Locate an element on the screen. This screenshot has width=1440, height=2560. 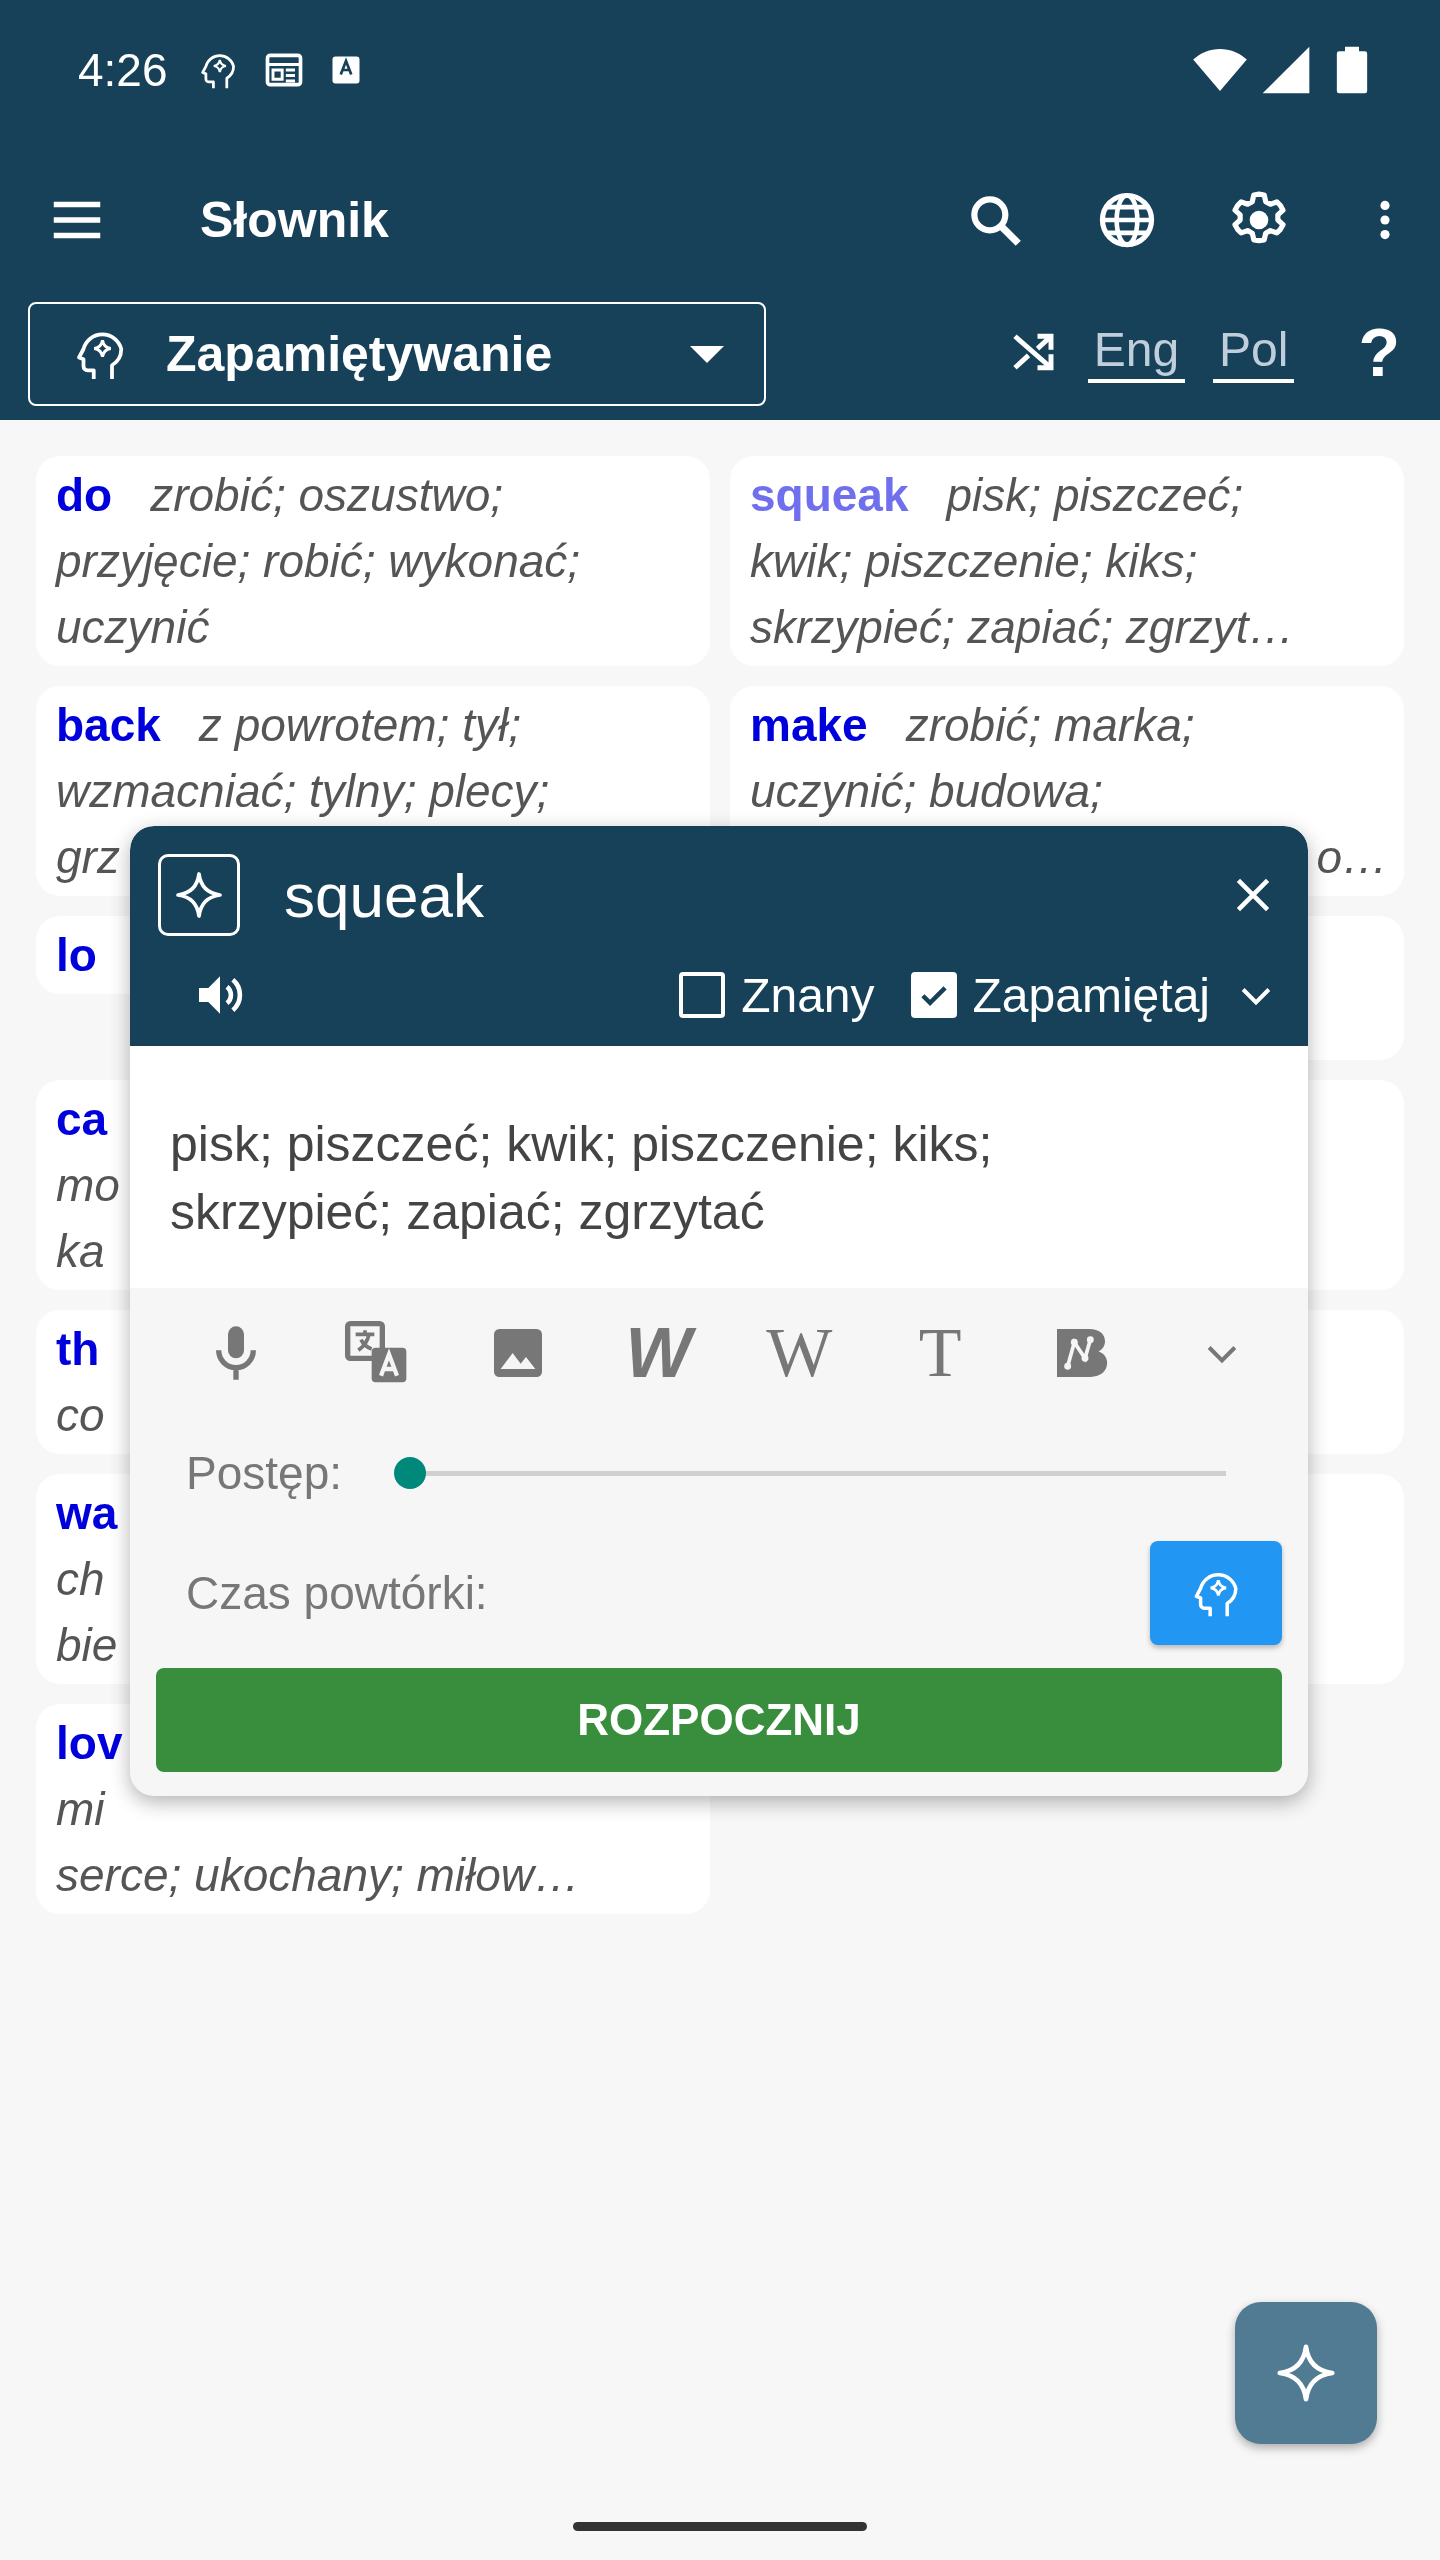
progress-label: Postęp: is located at coordinates (264, 1473).